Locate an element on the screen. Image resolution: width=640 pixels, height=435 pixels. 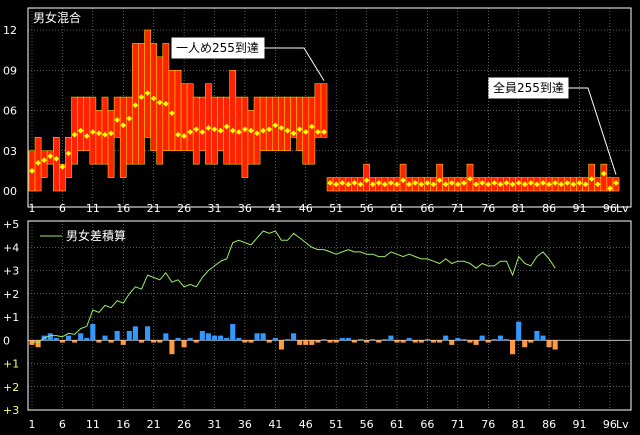
mixed-x-tick-label: 46 is located at coordinates (306, 208).